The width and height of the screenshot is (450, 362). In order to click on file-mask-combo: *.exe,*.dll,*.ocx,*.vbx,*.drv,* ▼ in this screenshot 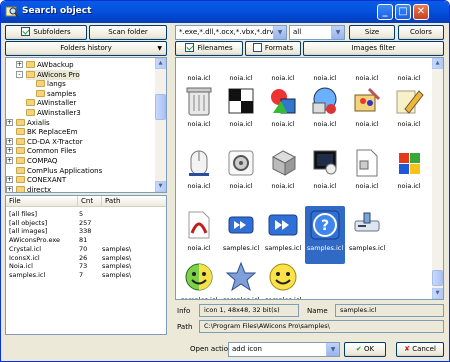, I will do `click(231, 32)`.